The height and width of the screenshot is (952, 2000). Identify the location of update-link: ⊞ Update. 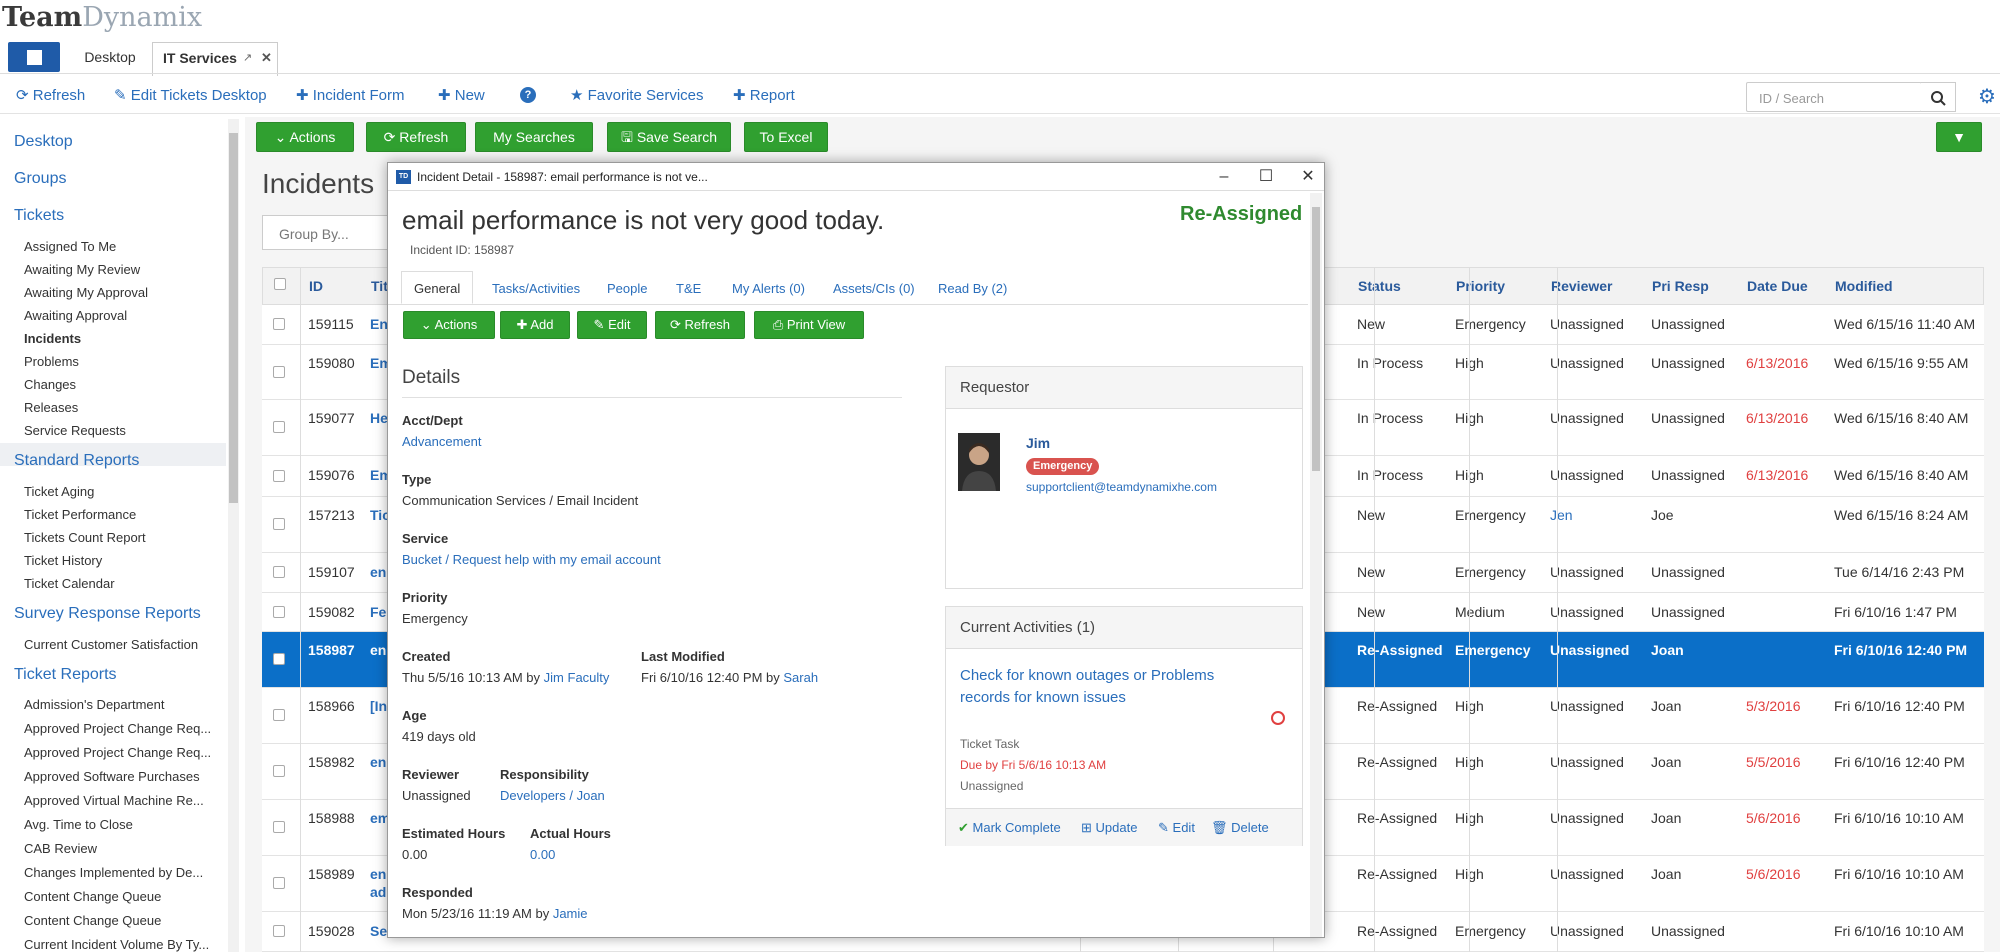
(1109, 828).